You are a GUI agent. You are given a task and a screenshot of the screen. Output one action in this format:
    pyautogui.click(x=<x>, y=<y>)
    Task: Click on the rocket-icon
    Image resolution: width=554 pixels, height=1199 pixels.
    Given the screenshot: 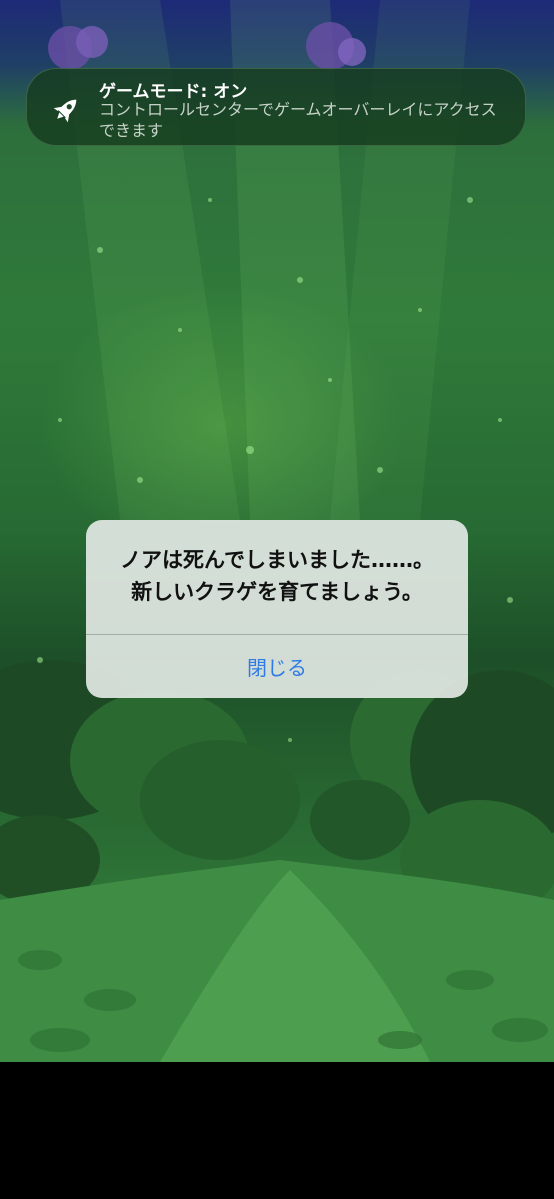 What is the action you would take?
    pyautogui.click(x=65, y=111)
    